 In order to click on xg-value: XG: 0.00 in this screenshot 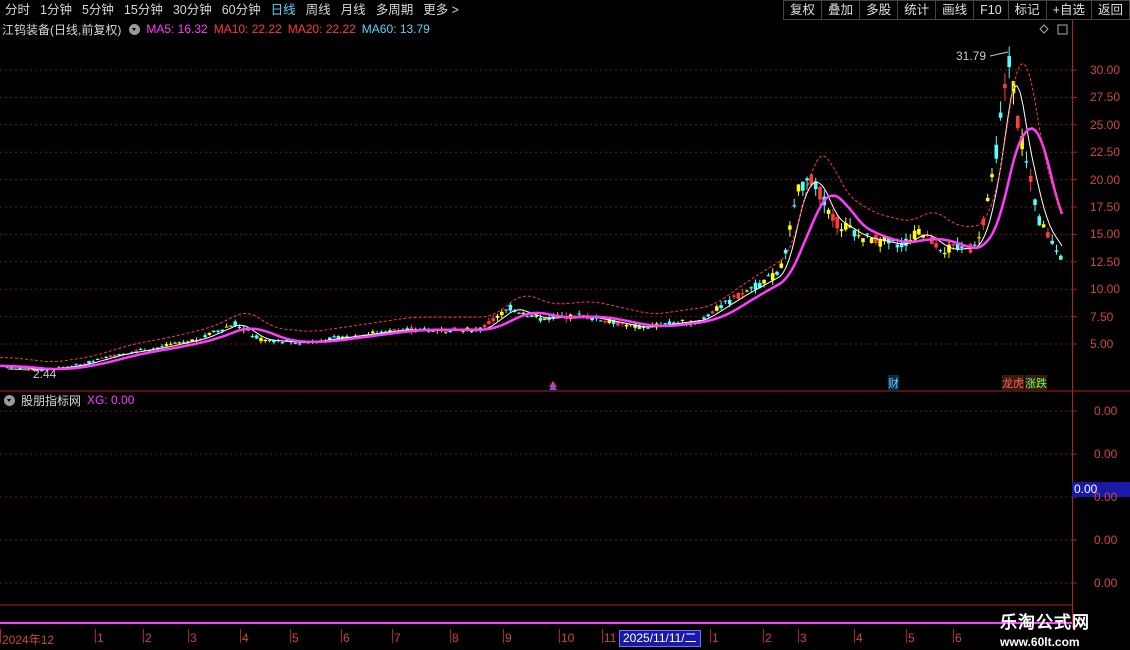, I will do `click(111, 400)`.